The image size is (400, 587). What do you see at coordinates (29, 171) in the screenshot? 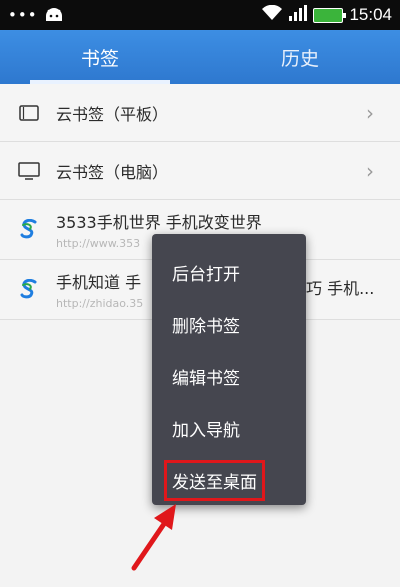
I see `monitor-icon` at bounding box center [29, 171].